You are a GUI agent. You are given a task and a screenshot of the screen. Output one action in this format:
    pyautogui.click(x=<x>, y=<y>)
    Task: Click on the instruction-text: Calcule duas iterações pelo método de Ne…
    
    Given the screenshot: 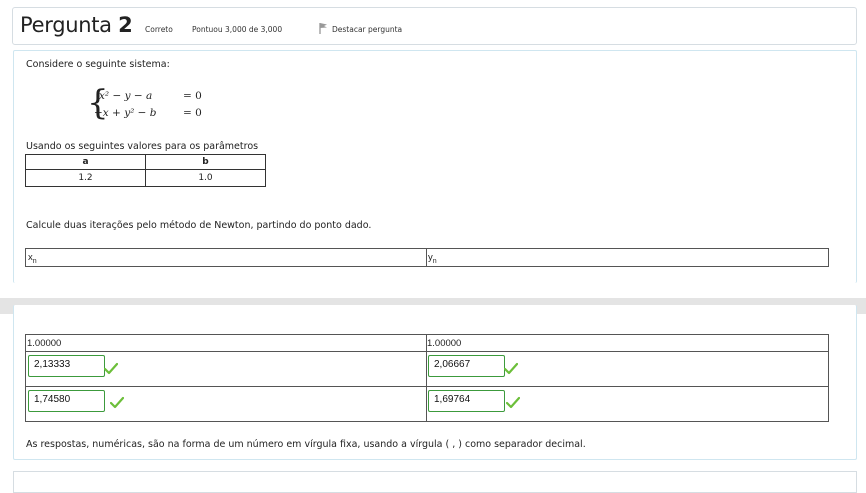 What is the action you would take?
    pyautogui.click(x=199, y=225)
    